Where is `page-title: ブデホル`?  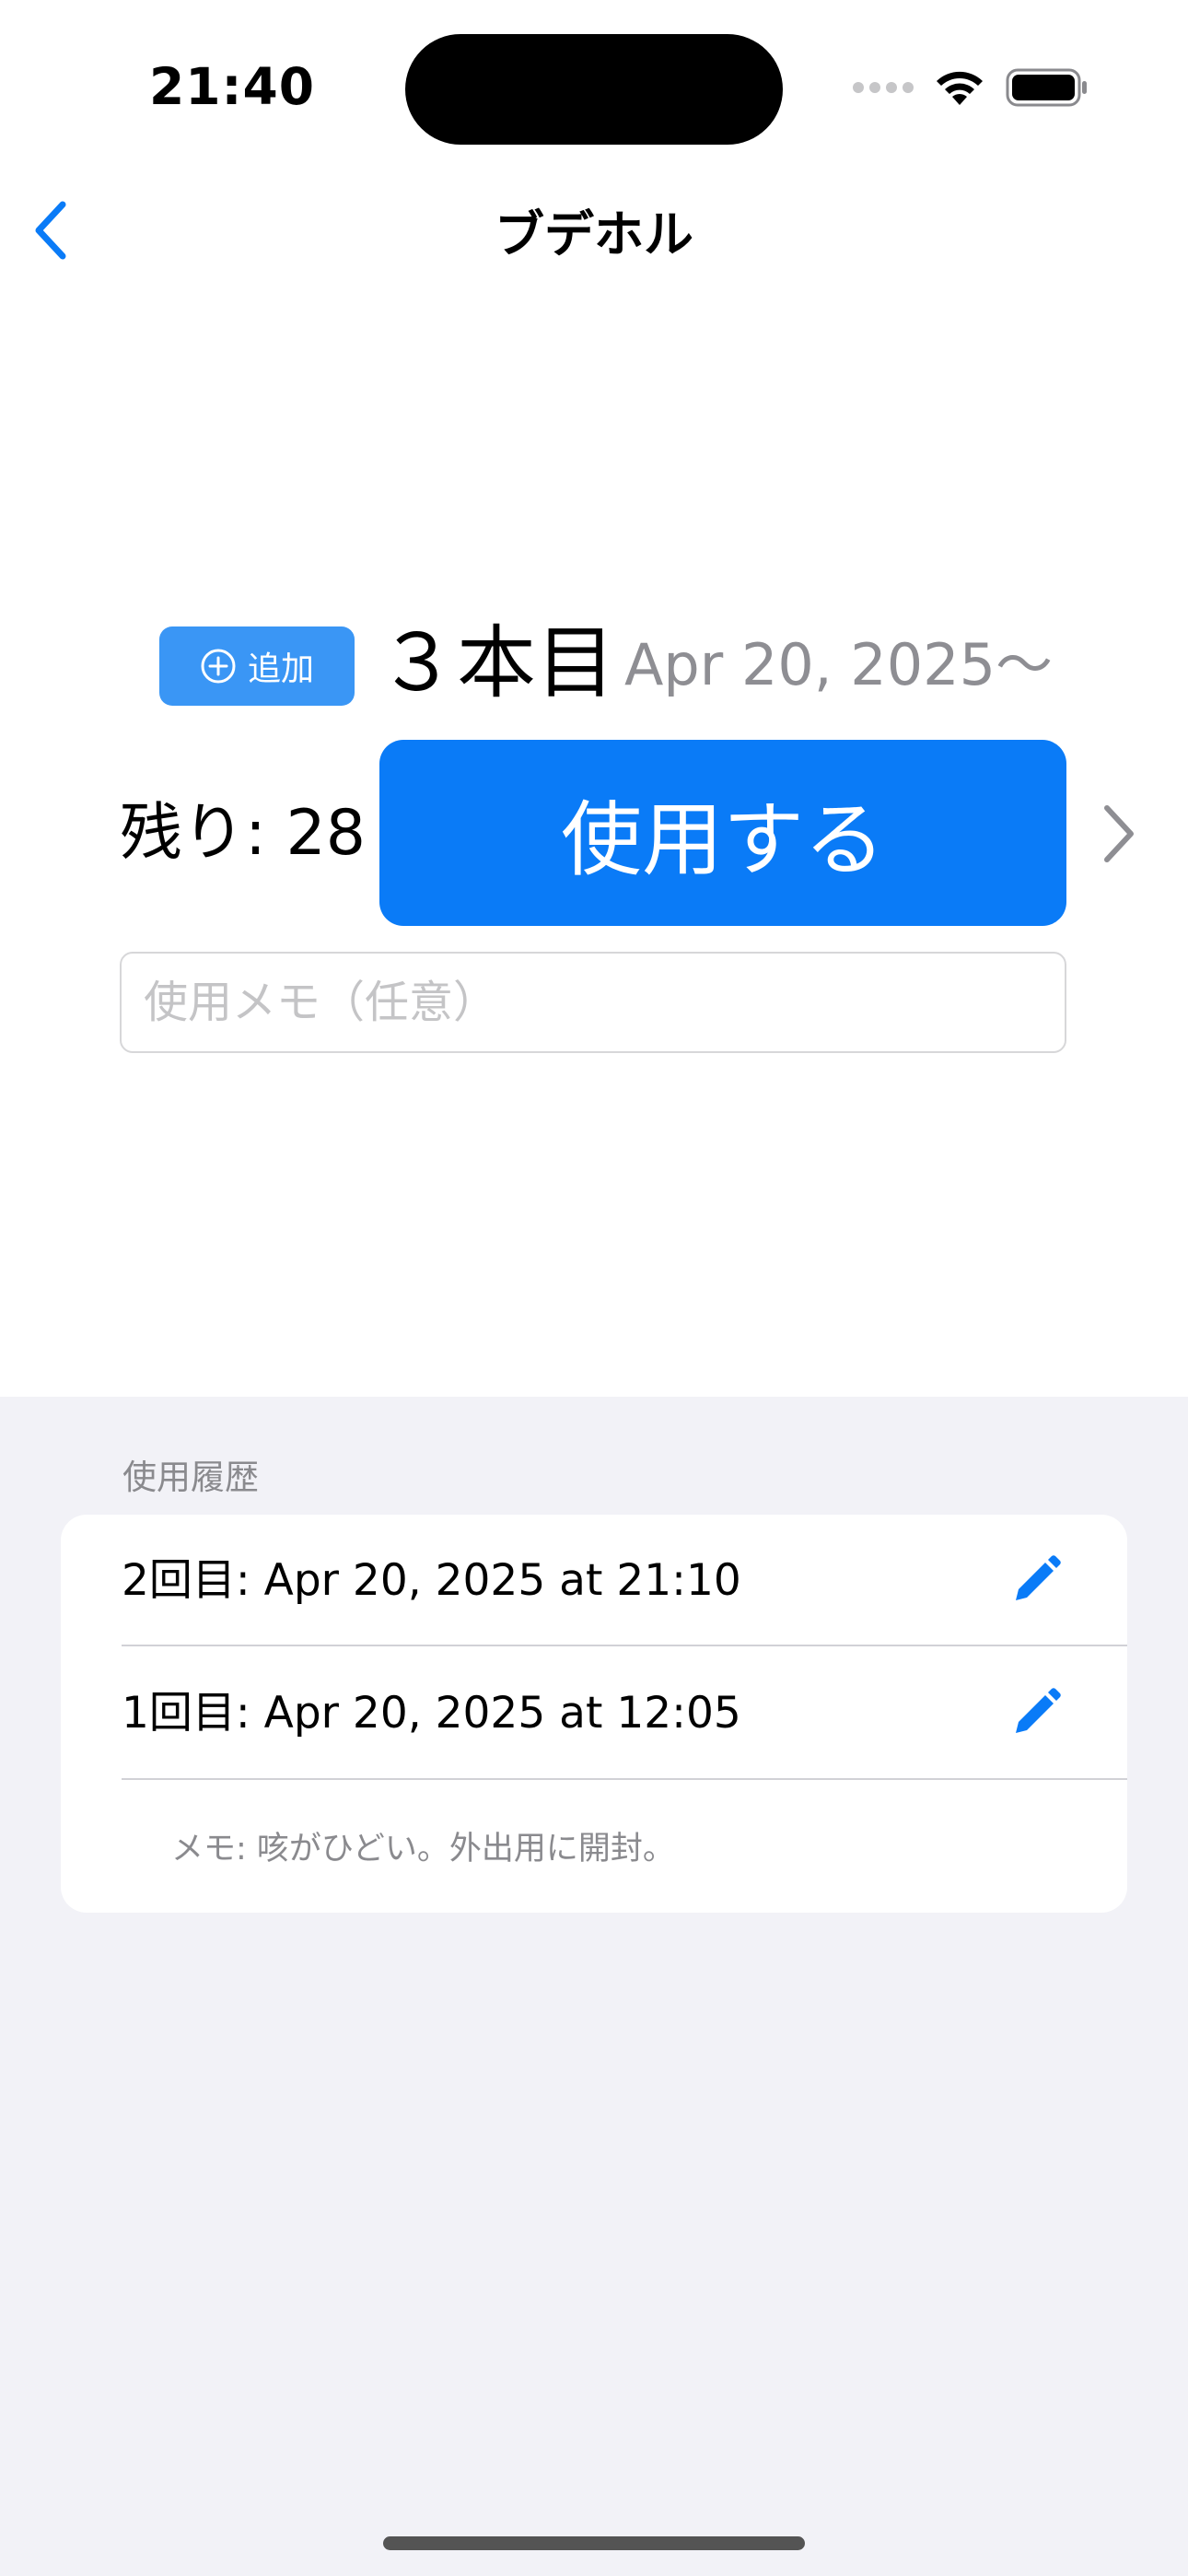 page-title: ブデホル is located at coordinates (594, 234).